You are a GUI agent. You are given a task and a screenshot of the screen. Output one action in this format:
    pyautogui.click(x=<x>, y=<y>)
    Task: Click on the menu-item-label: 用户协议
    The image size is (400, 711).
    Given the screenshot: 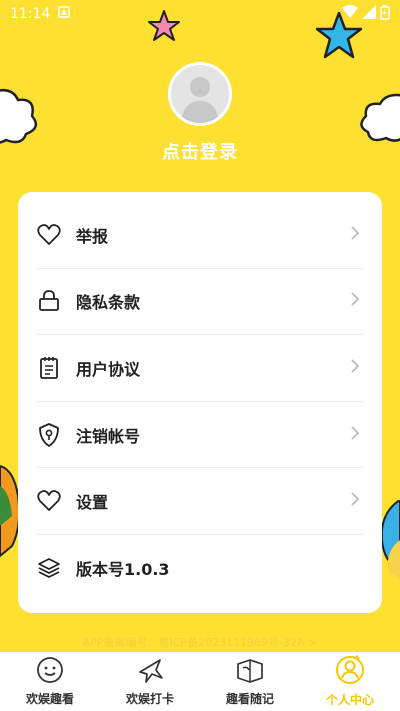 What is the action you would take?
    pyautogui.click(x=108, y=369)
    